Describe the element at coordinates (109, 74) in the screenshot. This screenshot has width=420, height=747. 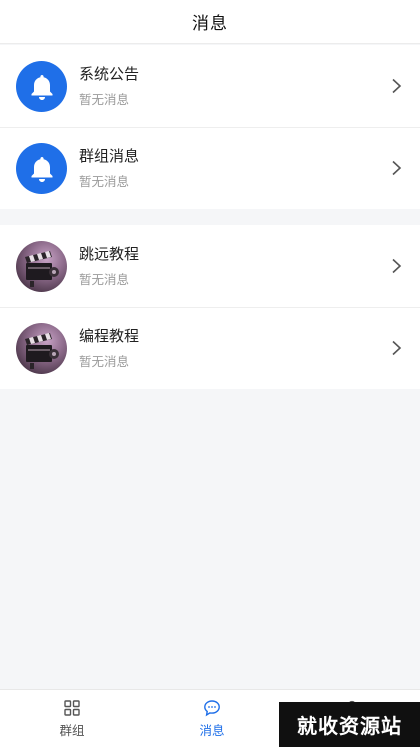
I see `item-title: 系统公告` at that location.